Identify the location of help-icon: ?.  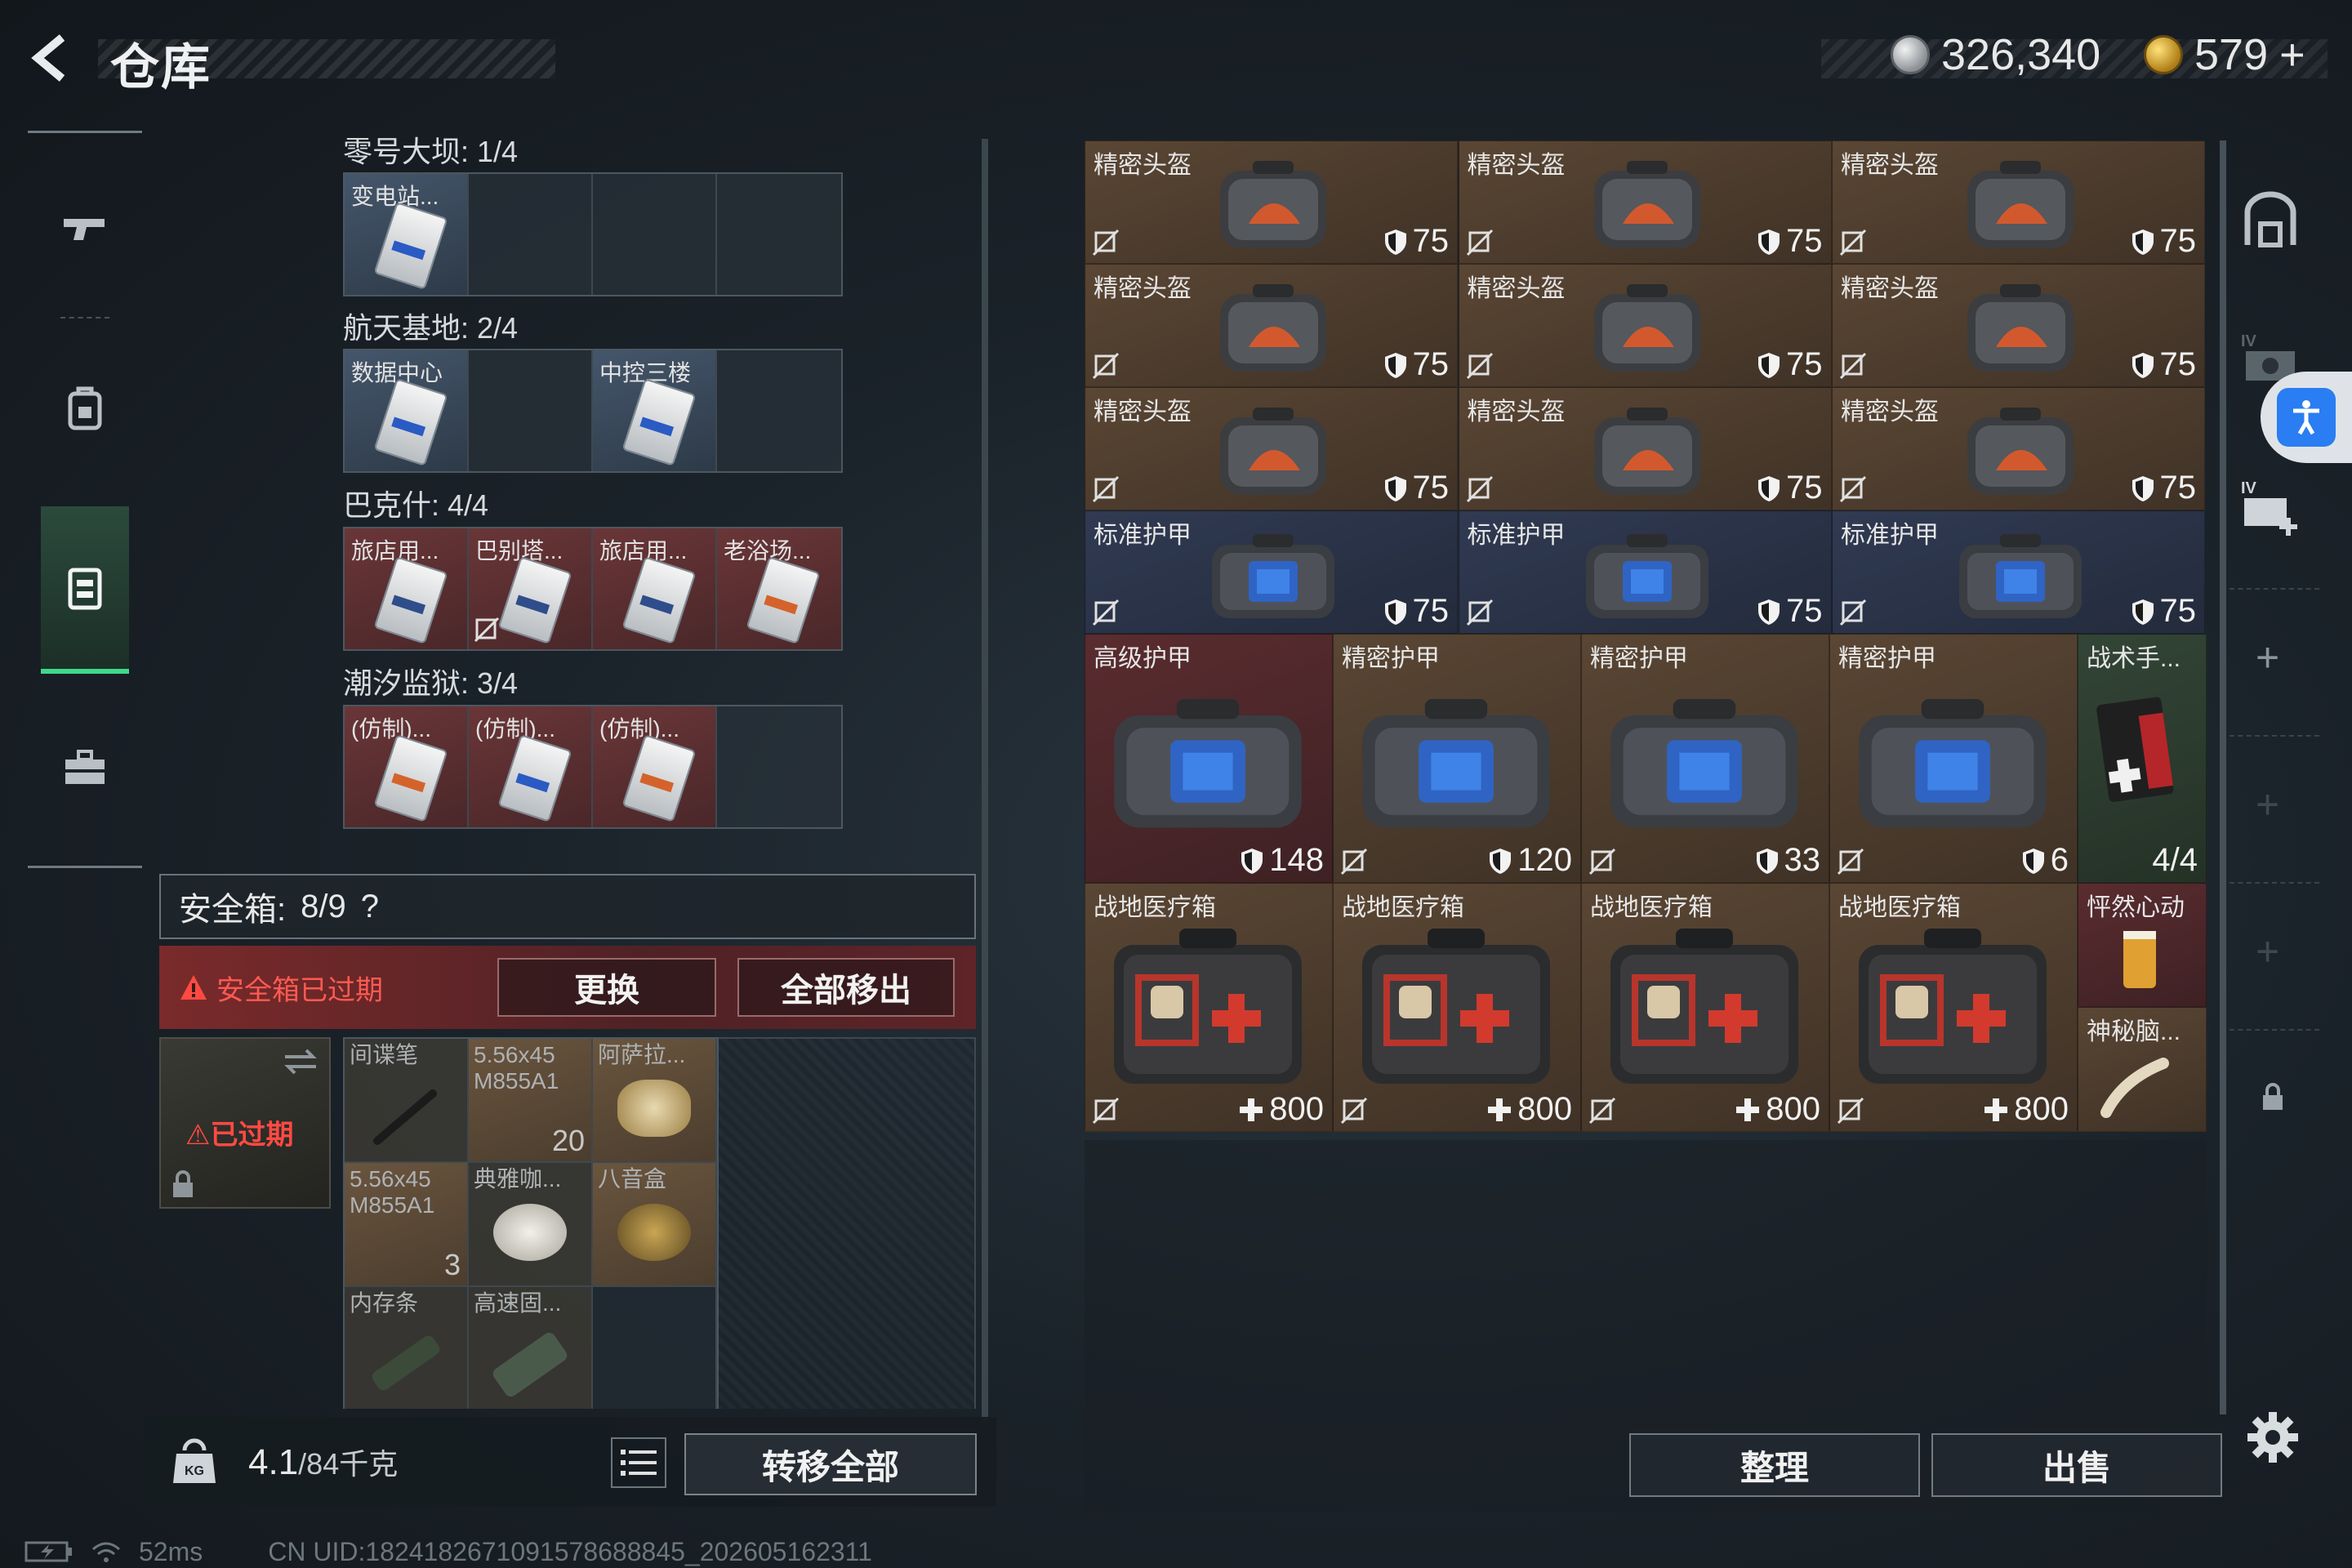
(370, 907).